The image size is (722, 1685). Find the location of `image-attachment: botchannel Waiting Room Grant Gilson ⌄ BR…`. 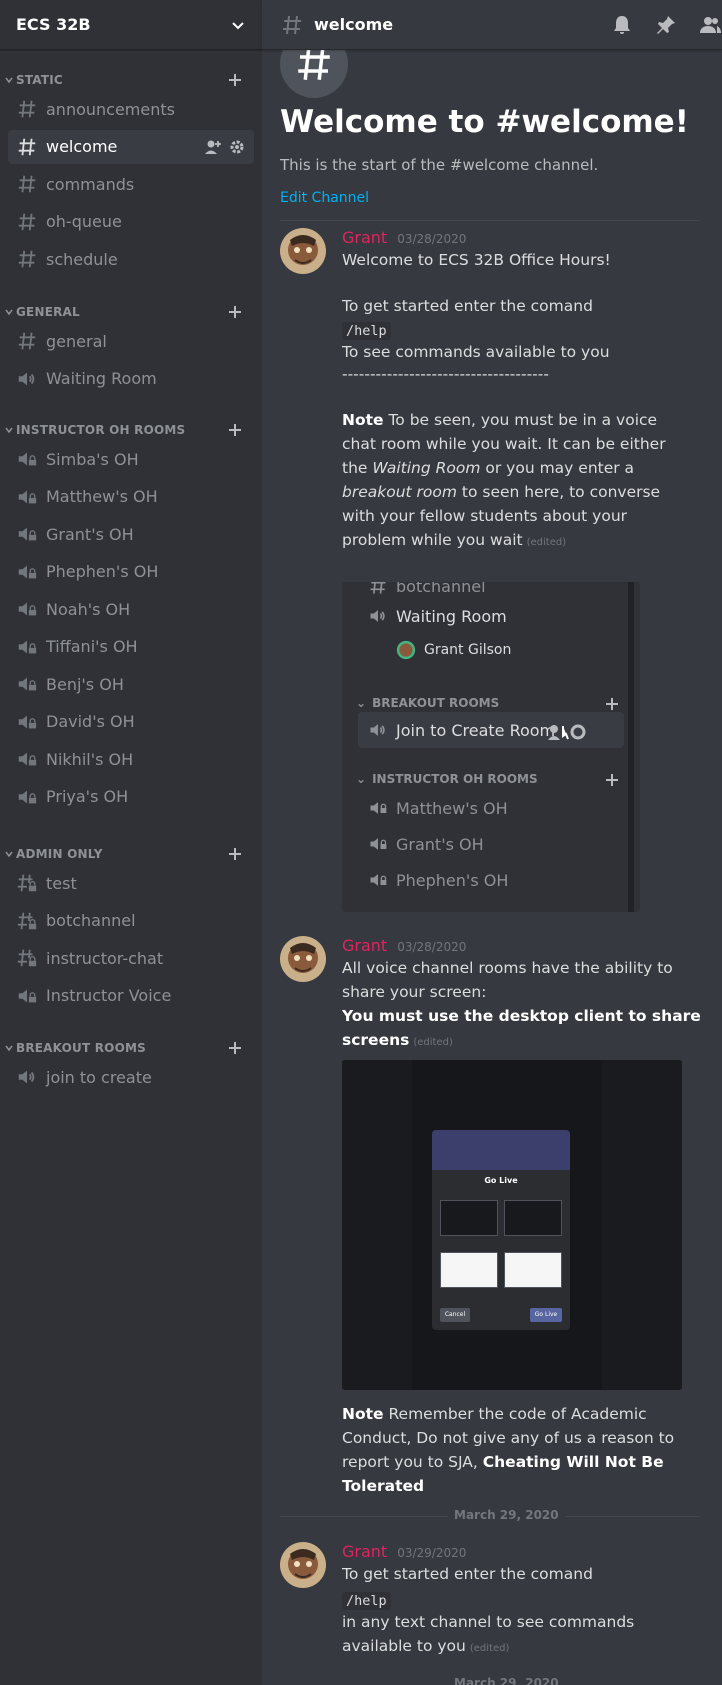

image-attachment: botchannel Waiting Room Grant Gilson ⌄ BR… is located at coordinates (491, 747).